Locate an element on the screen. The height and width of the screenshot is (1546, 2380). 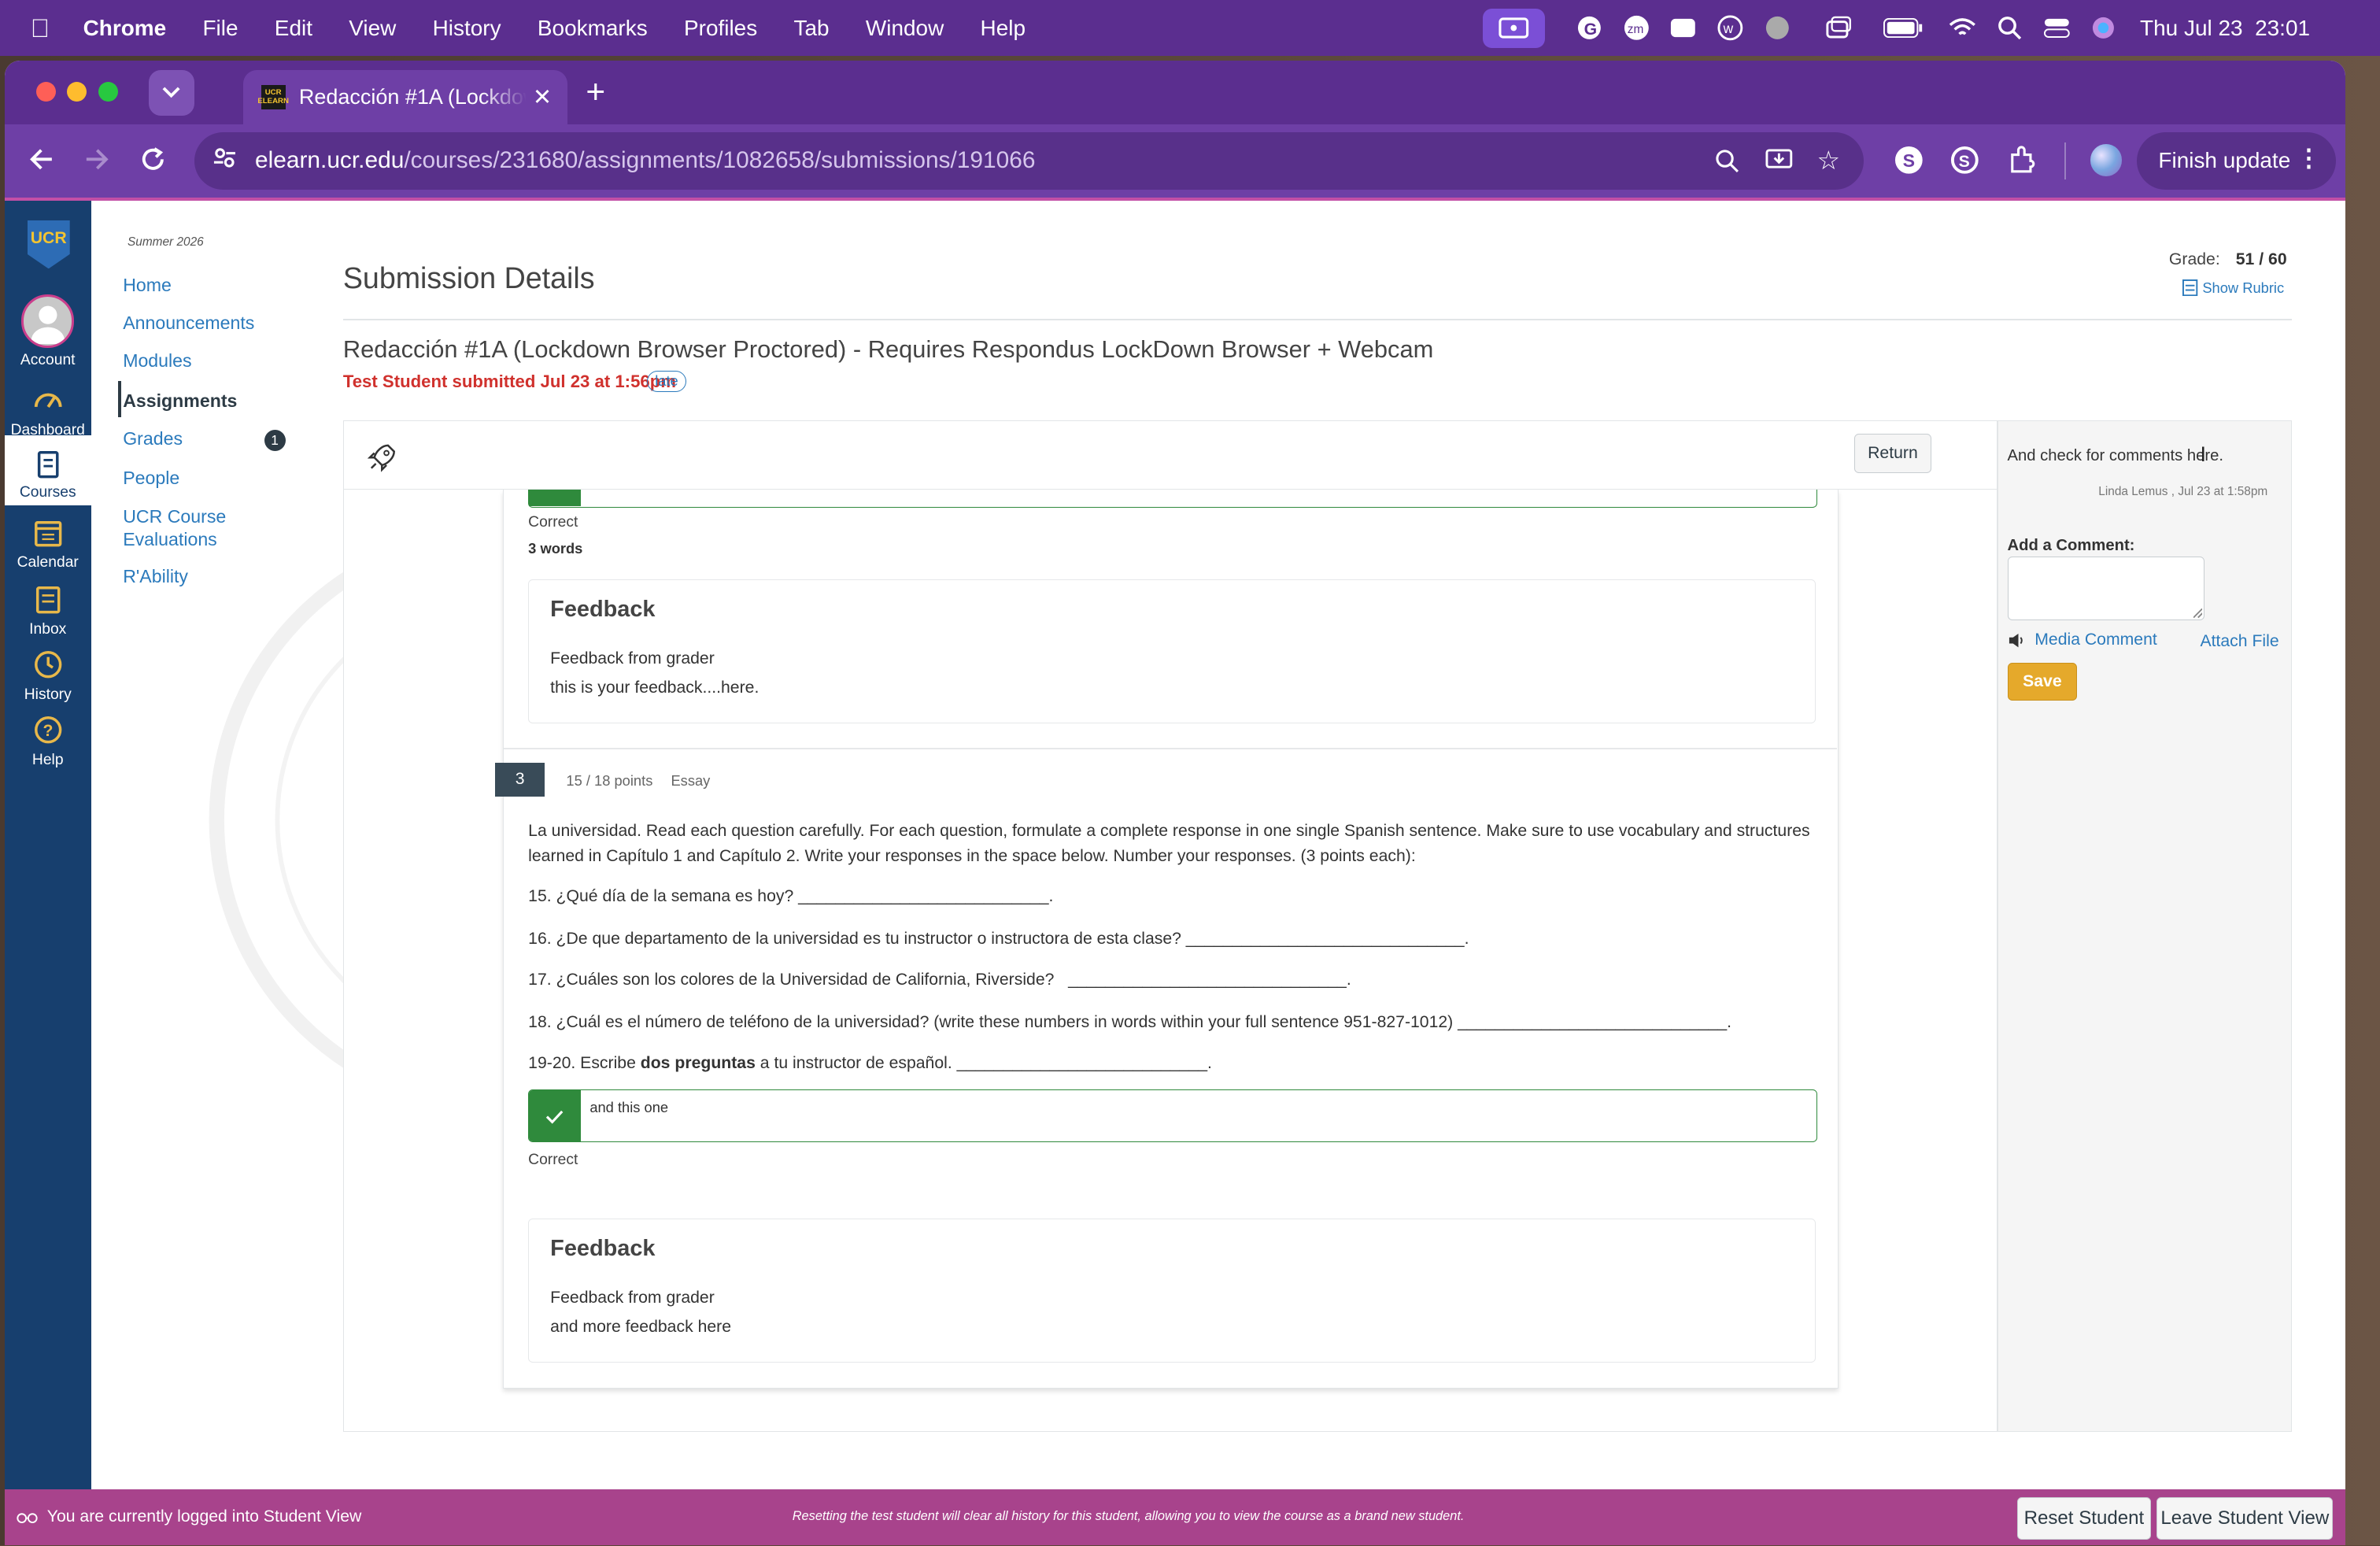
save-button: Save is located at coordinates (2042, 681).